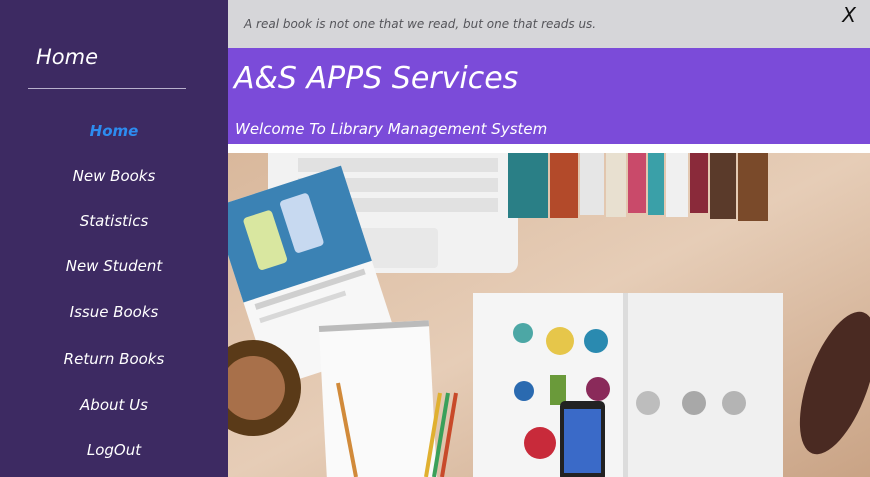  I want to click on sidebar-item-new-books: New Books, so click(114, 176).